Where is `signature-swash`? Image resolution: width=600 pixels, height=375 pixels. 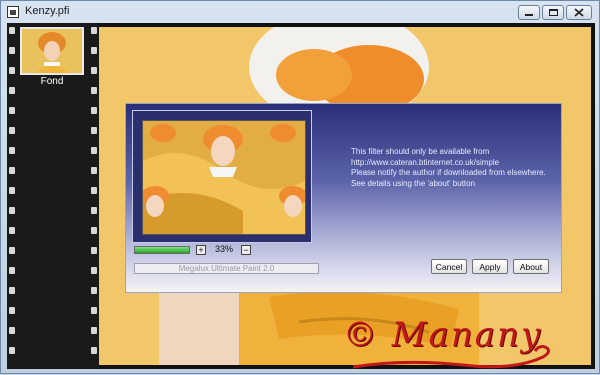
signature-swash is located at coordinates (451, 357).